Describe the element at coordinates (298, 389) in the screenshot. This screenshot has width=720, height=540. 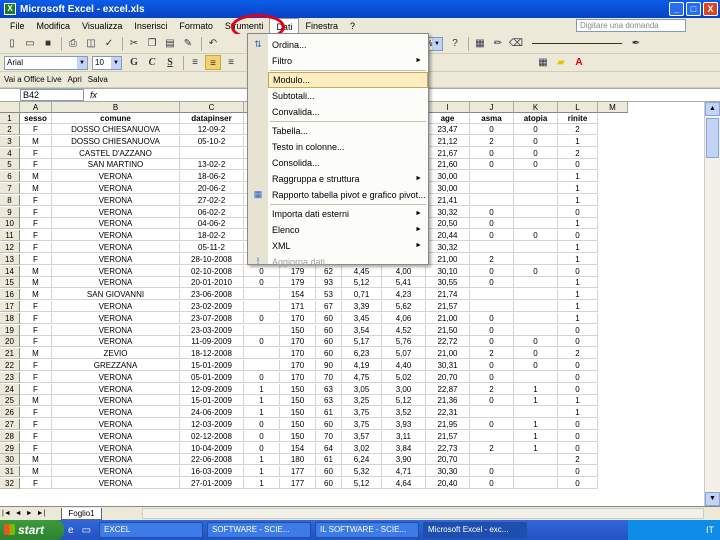
I see `table-cell: 150` at that location.